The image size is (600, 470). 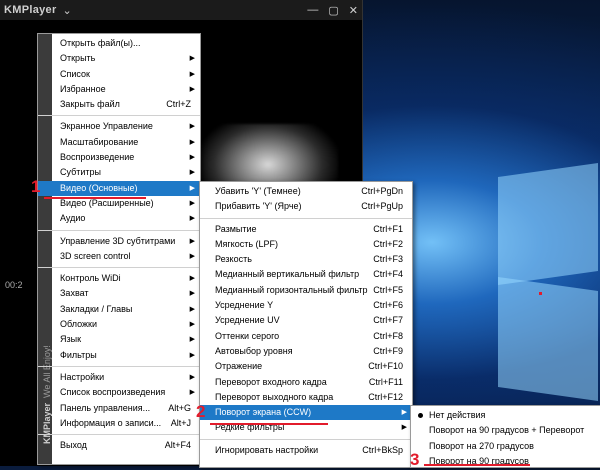 What do you see at coordinates (119, 104) in the screenshot?
I see `menu-item: Закрыть файл Ctrl+Z` at bounding box center [119, 104].